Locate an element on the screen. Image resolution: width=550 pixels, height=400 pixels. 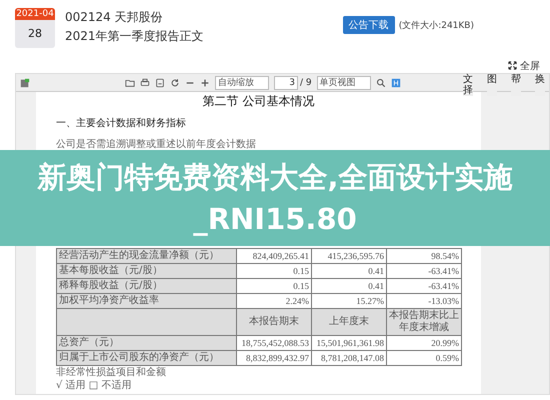
view-mode-select: 单页视图 is located at coordinates (343, 83).